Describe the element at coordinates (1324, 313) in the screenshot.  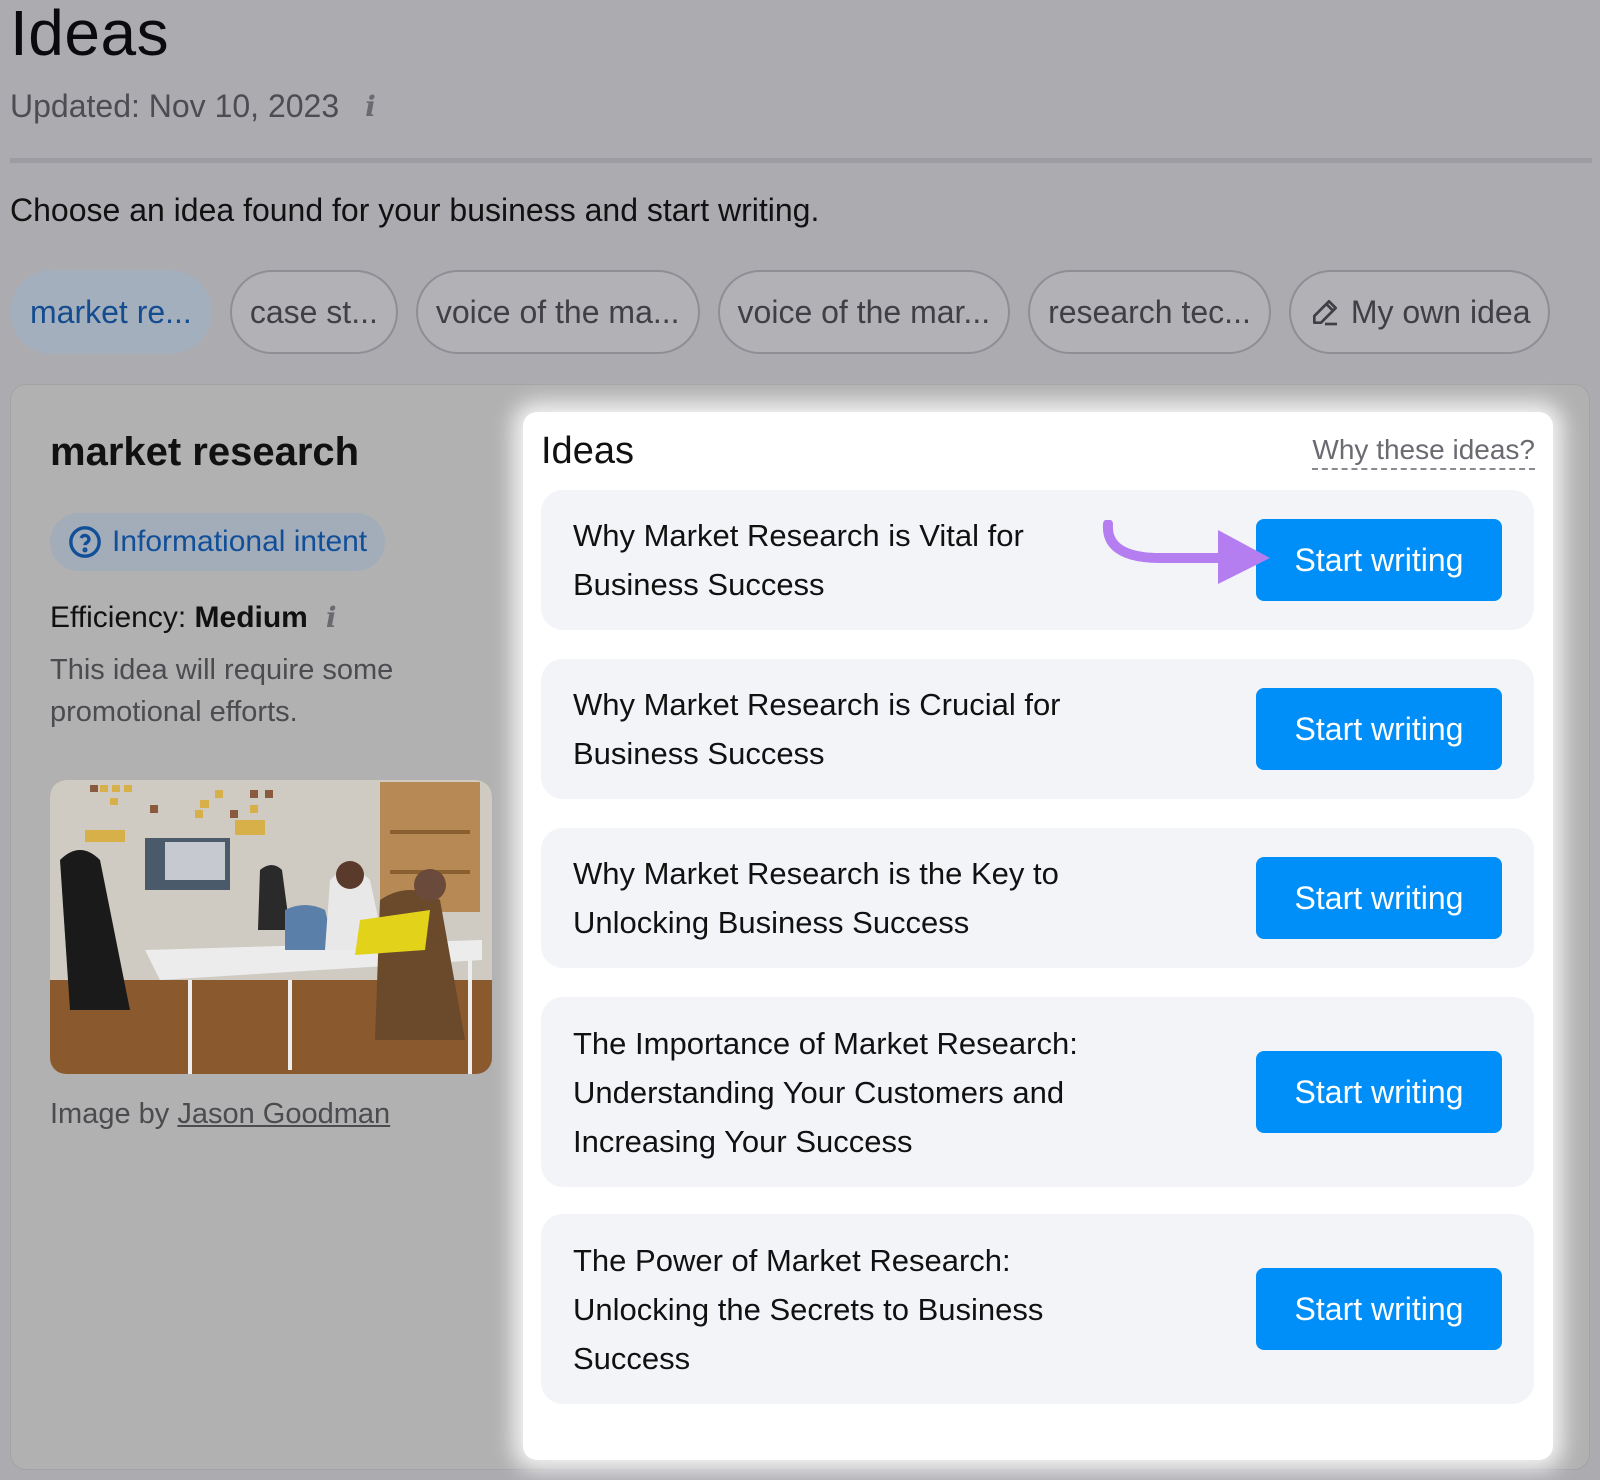
I see `pencil-icon` at that location.